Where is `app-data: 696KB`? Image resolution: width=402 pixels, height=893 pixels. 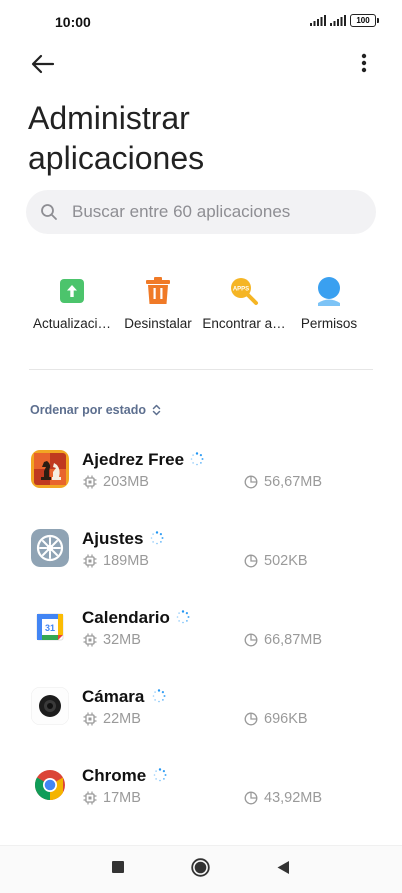 app-data: 696KB is located at coordinates (276, 719).